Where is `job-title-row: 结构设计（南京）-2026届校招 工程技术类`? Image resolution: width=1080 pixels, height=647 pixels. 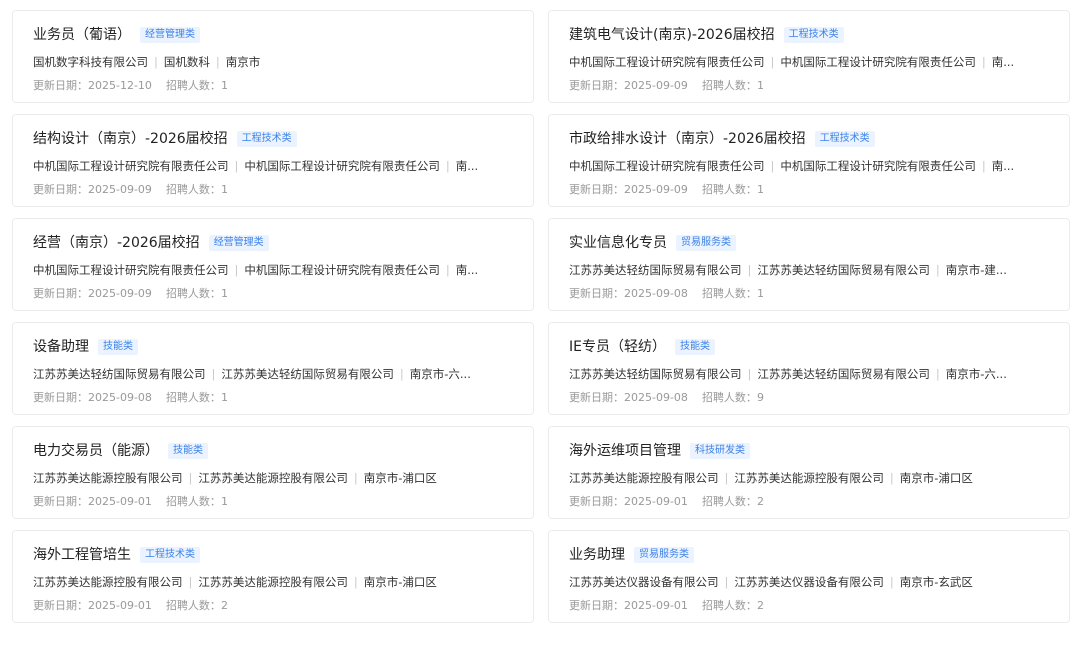
job-title-row: 结构设计（南京）-2026届校招 工程技术类 is located at coordinates (273, 139).